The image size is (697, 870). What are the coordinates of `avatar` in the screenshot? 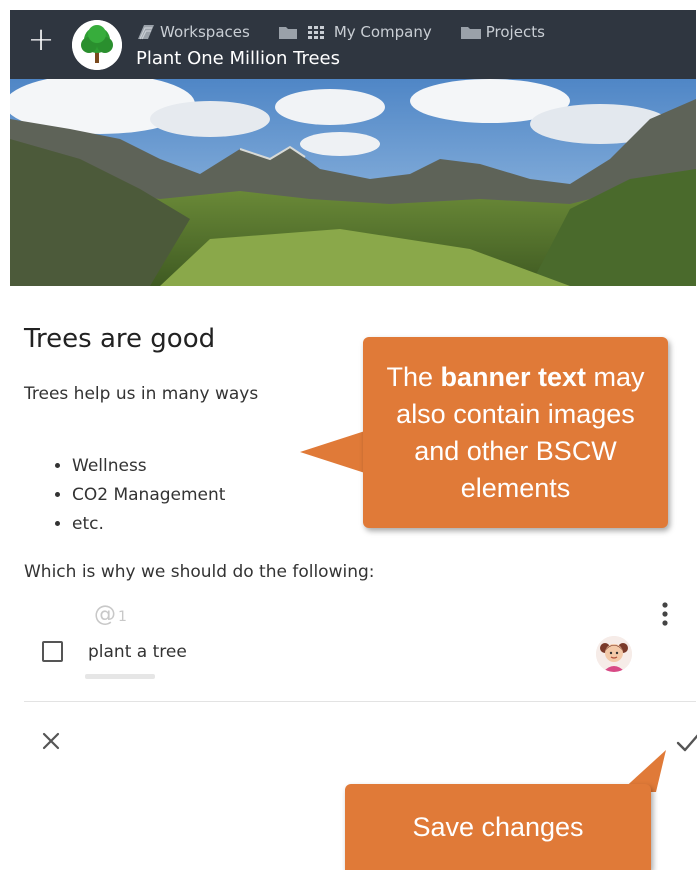 It's located at (614, 654).